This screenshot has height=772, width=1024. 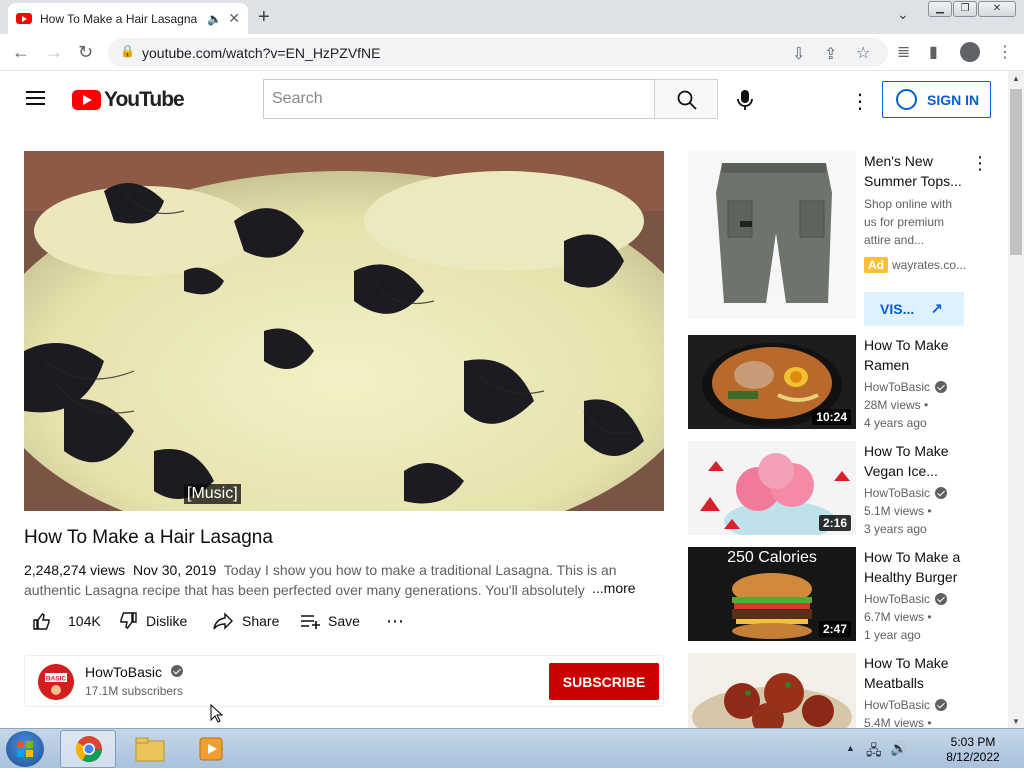 I want to click on settings-kebab-icon: ⋮, so click(x=860, y=101).